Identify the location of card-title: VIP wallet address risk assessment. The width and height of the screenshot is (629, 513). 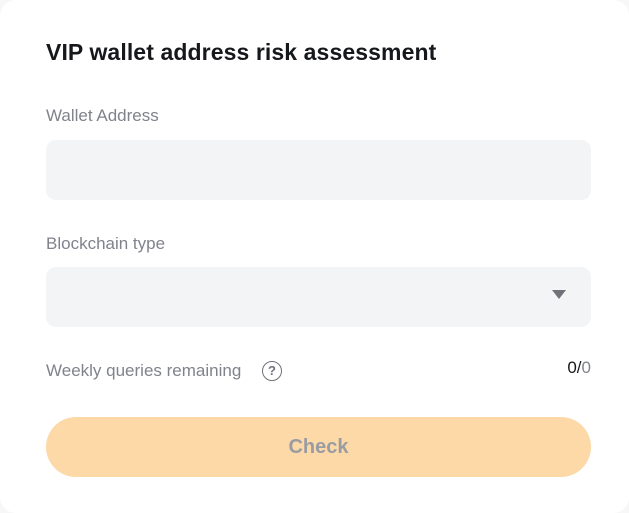
(241, 52).